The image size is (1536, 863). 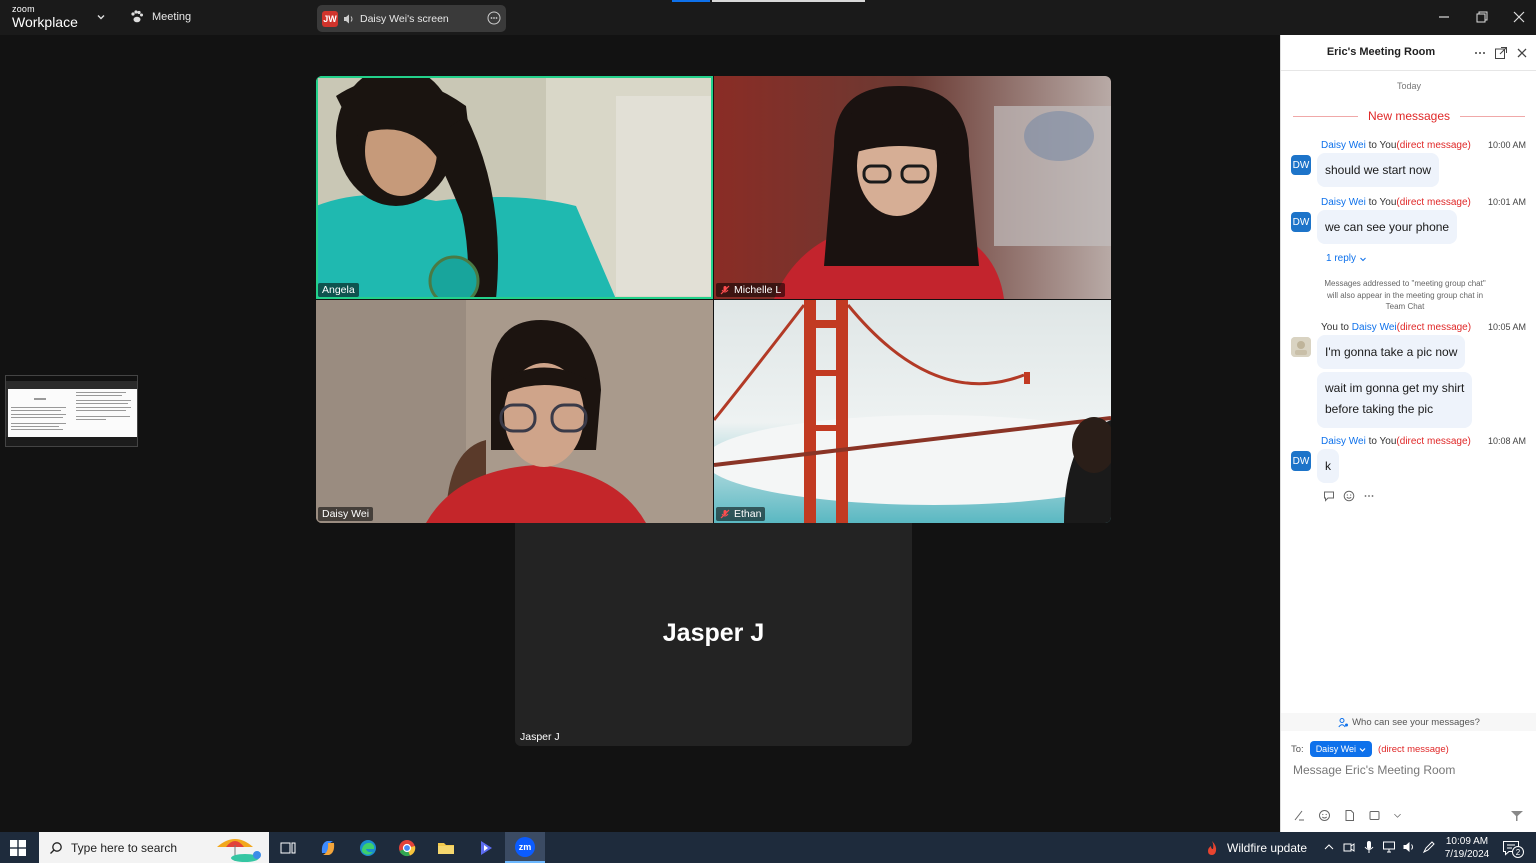 What do you see at coordinates (1341, 749) in the screenshot?
I see `recipient-selector: Daisy Wei` at bounding box center [1341, 749].